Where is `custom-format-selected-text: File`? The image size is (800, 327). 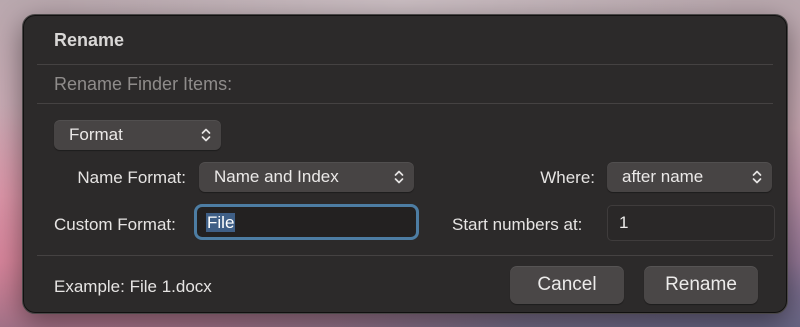 custom-format-selected-text: File is located at coordinates (221, 222).